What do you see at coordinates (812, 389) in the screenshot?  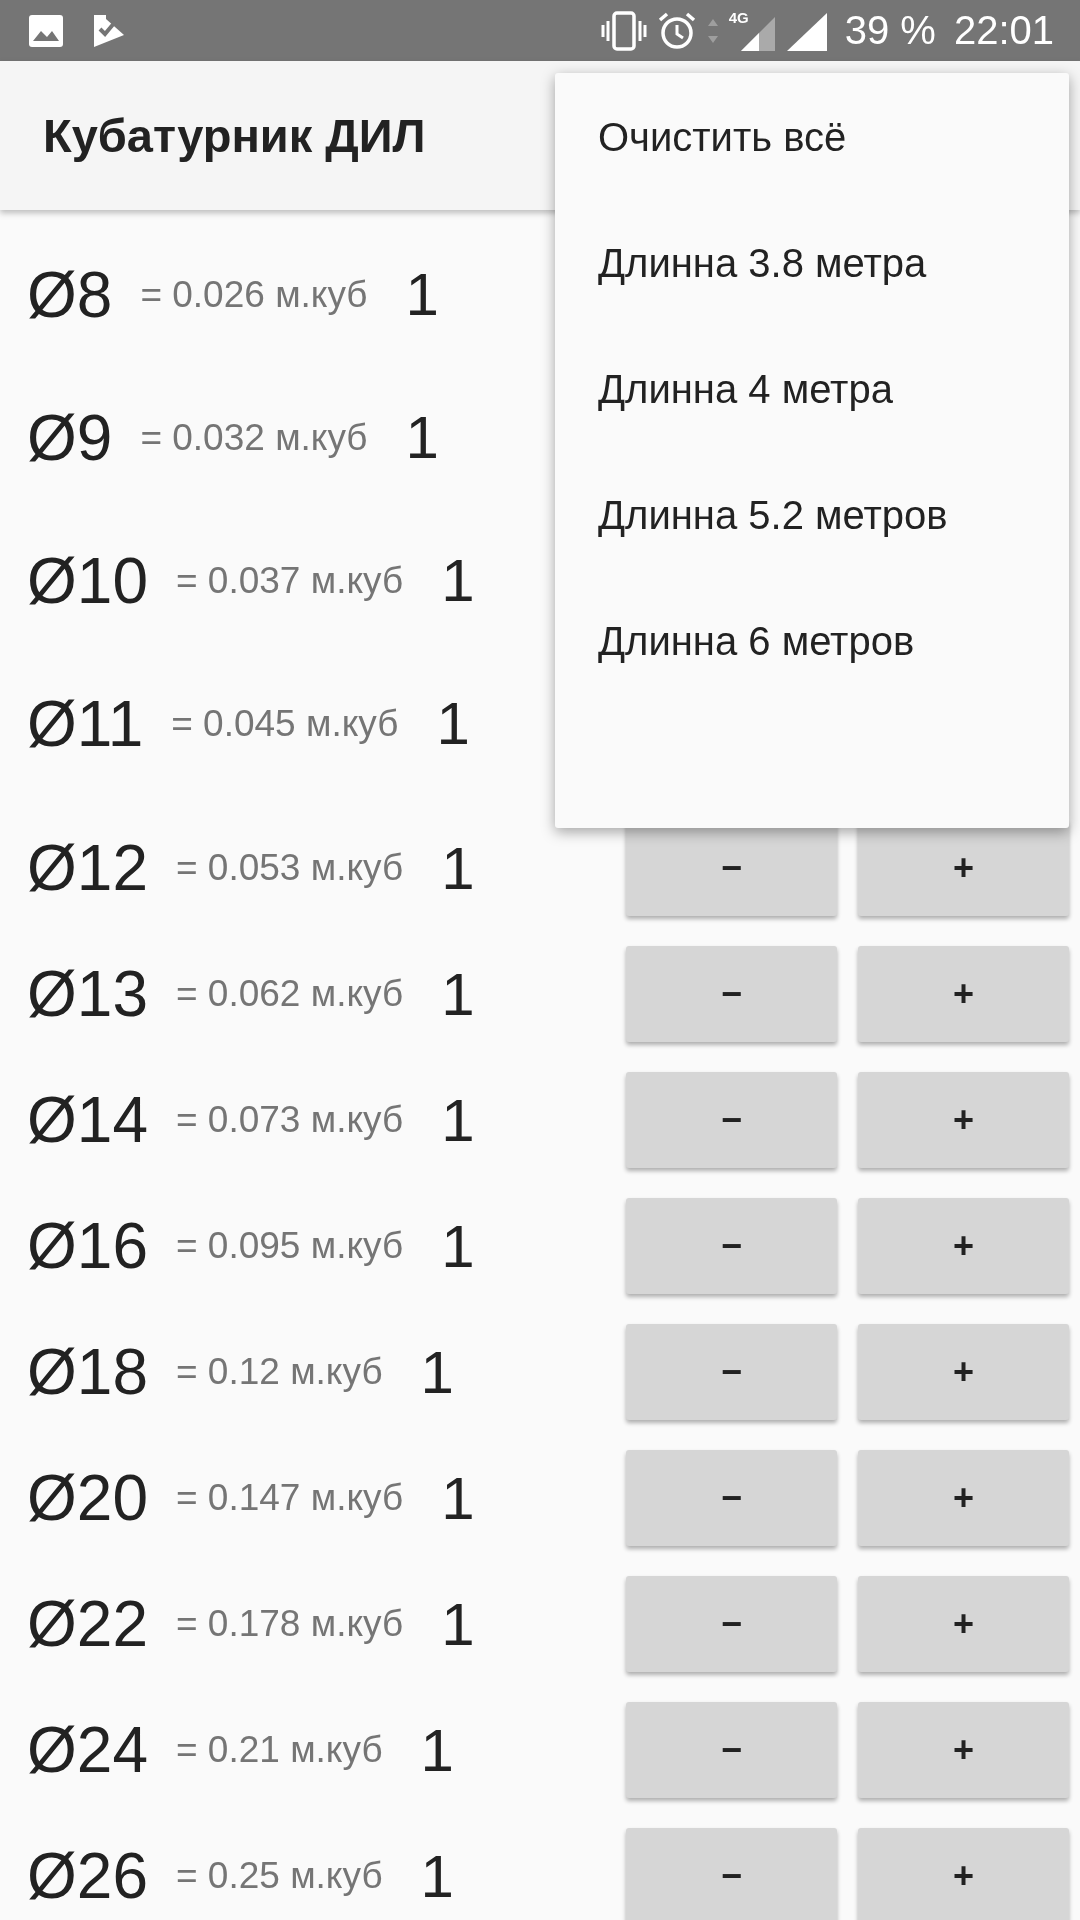 I see `menu-item: Длинна 4 метра` at bounding box center [812, 389].